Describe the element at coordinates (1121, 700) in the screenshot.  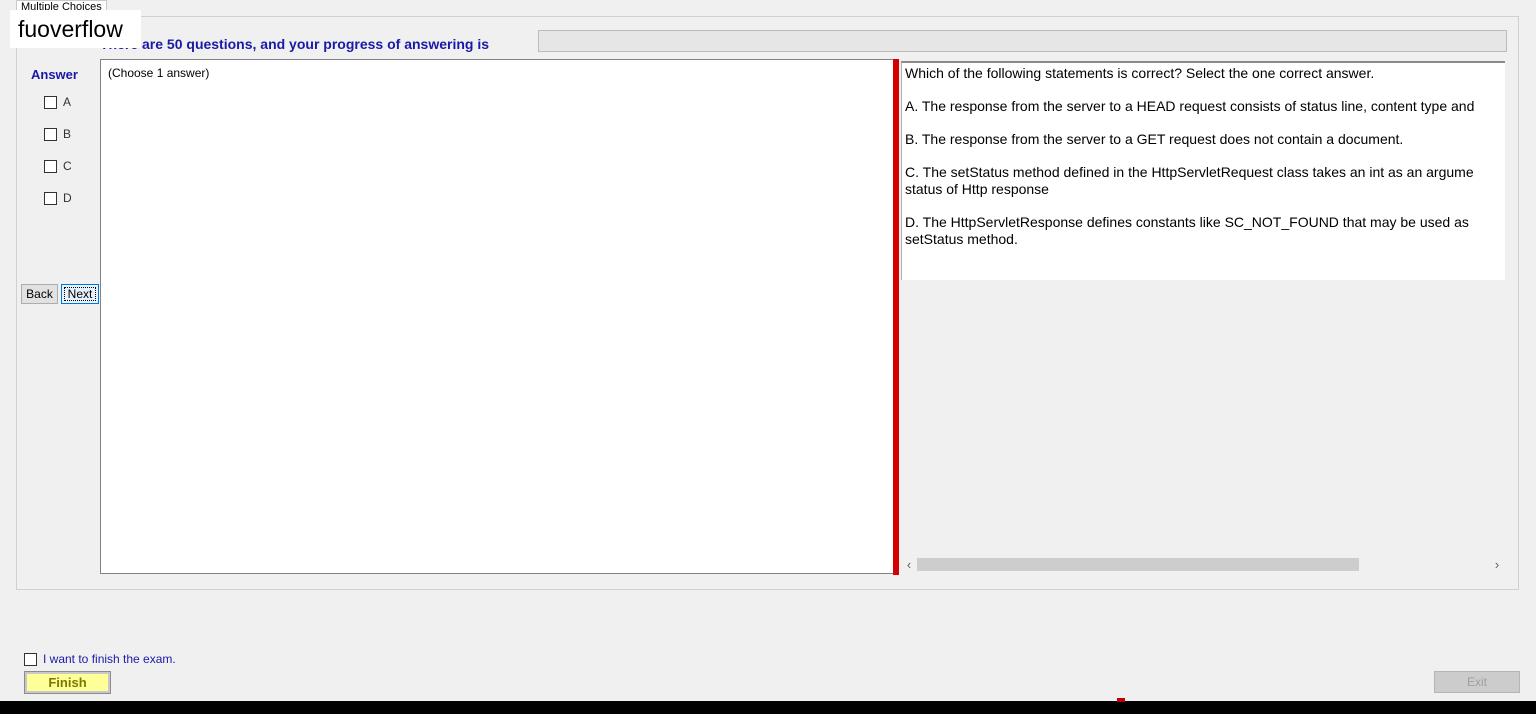
I see `taskbar-marker` at that location.